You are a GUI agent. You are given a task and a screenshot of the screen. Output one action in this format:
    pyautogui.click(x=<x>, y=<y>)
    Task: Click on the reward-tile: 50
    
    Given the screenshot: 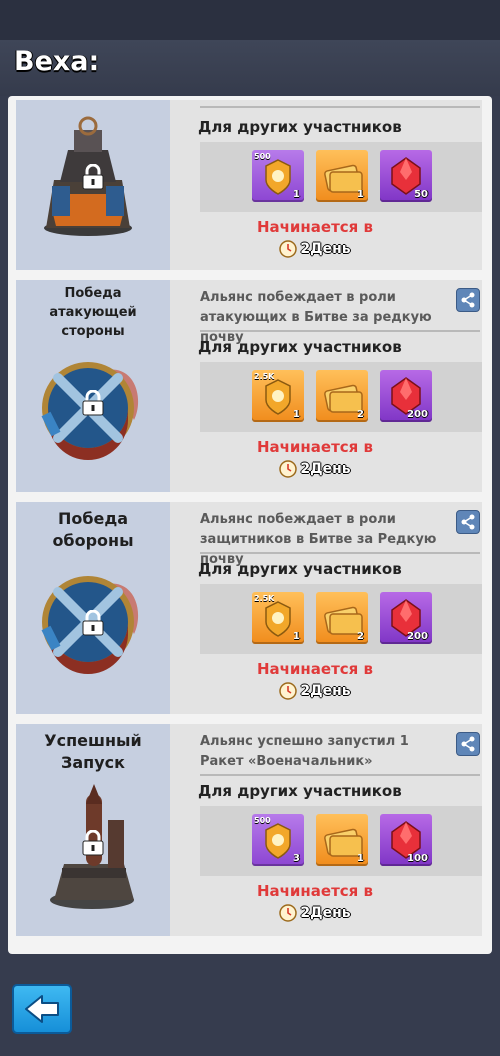 What is the action you would take?
    pyautogui.click(x=406, y=176)
    